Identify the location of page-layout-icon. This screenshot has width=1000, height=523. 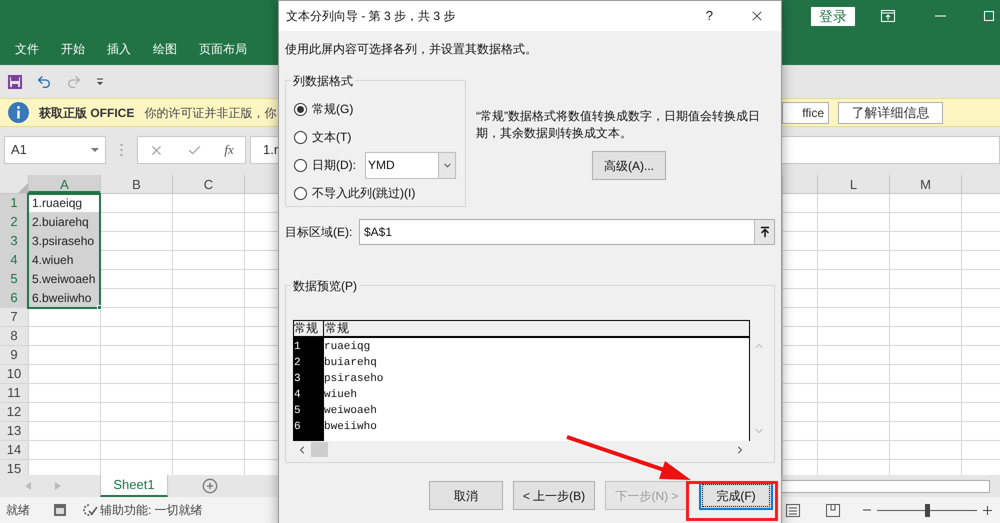
(793, 510).